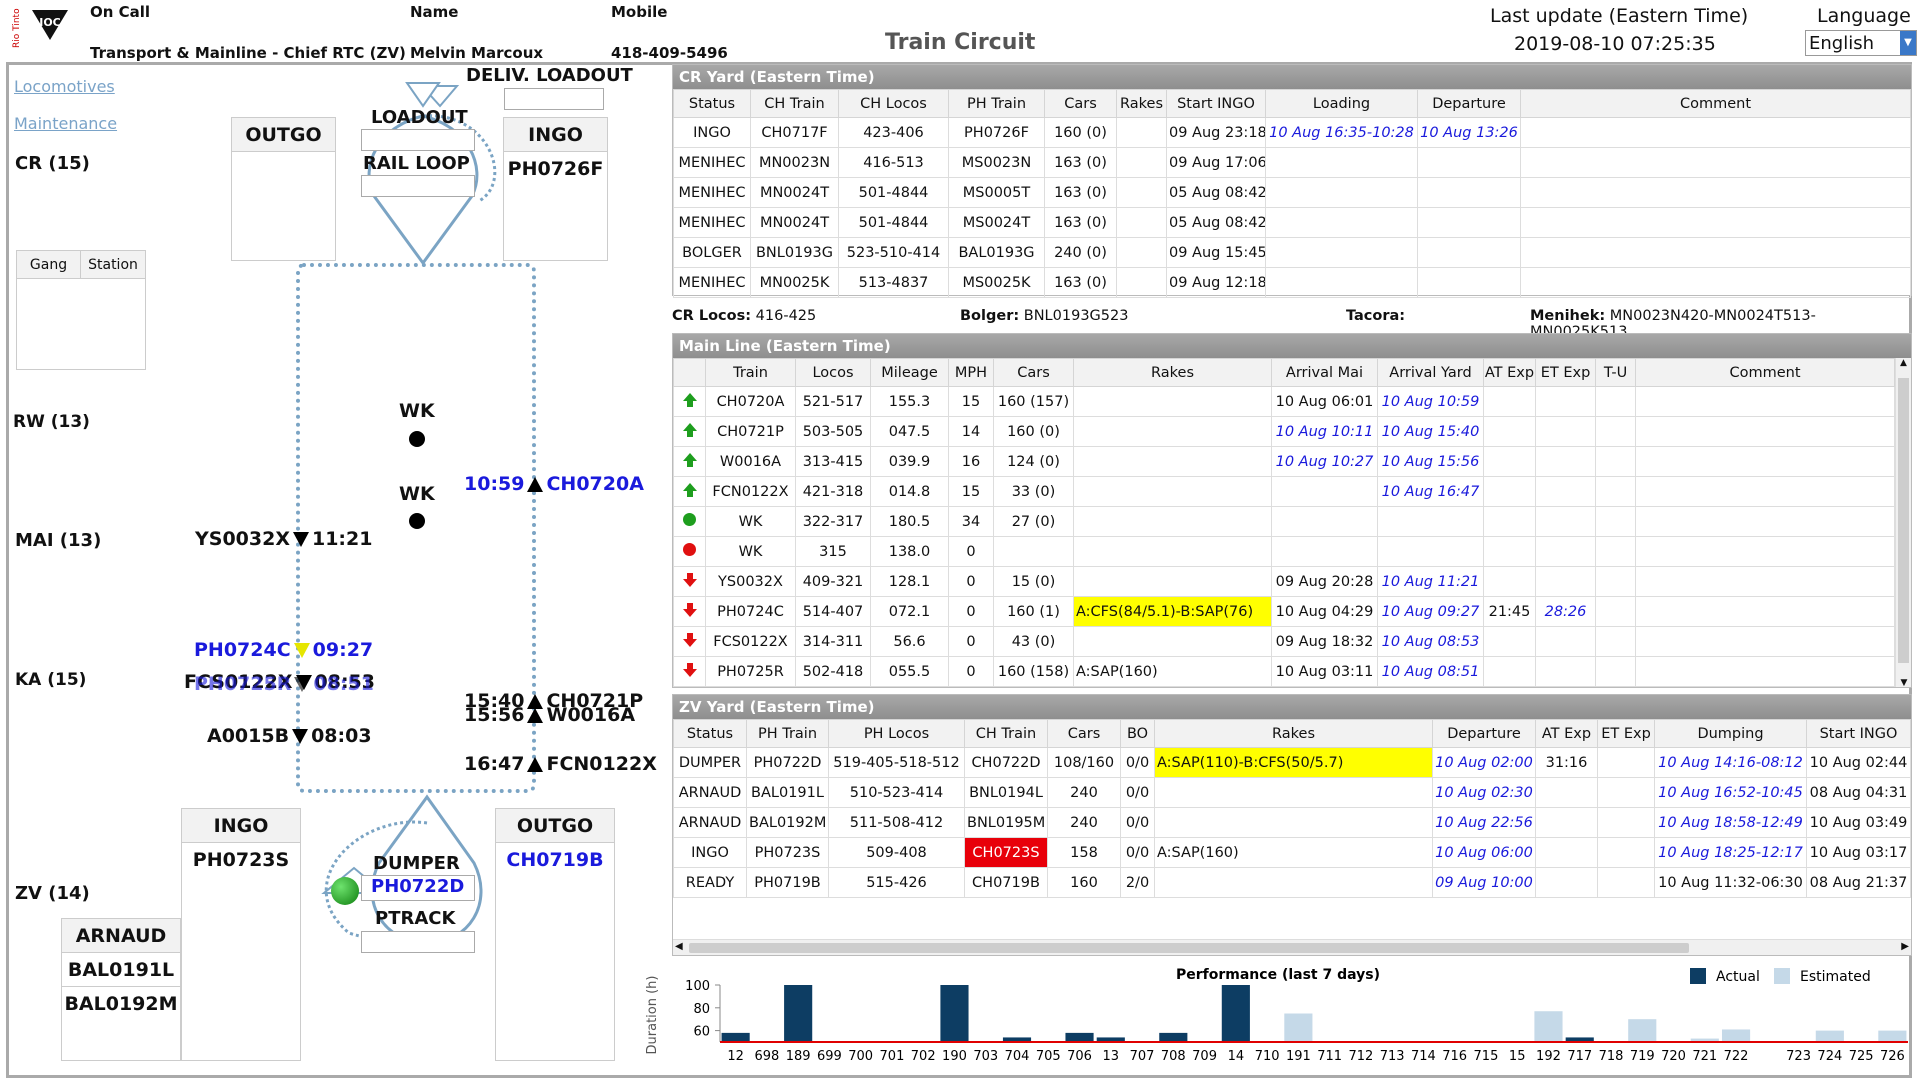  What do you see at coordinates (418, 186) in the screenshot?
I see `rail-loop-slot` at bounding box center [418, 186].